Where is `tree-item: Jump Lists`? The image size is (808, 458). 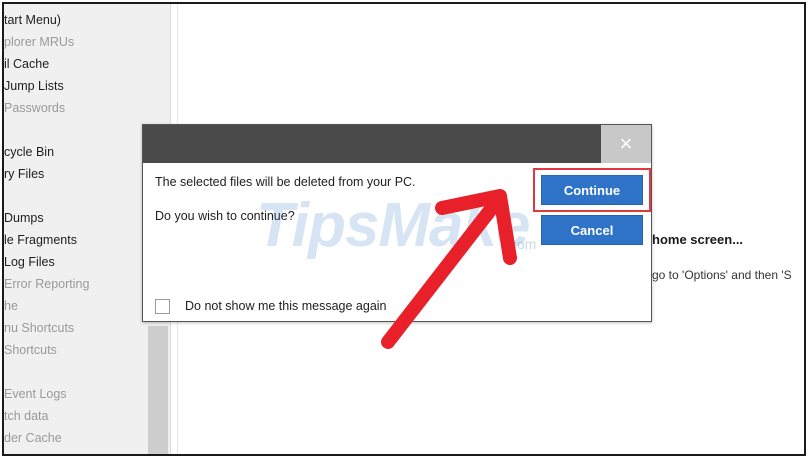
tree-item: Jump Lists is located at coordinates (34, 86).